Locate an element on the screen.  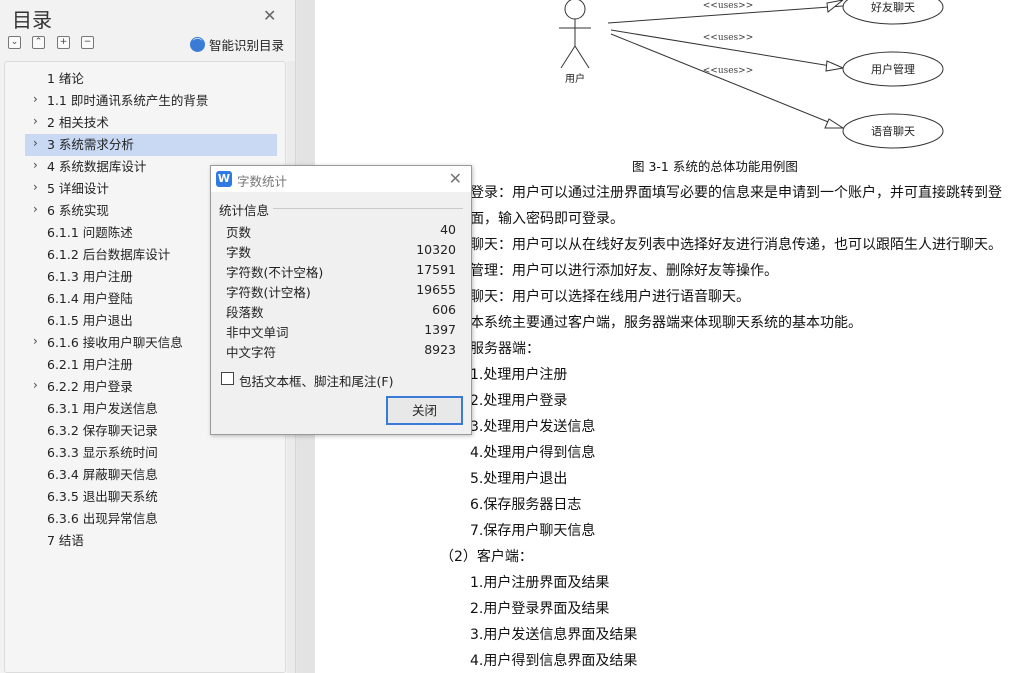
toc-item: 6.3.6 出现异常信息 is located at coordinates (102, 519).